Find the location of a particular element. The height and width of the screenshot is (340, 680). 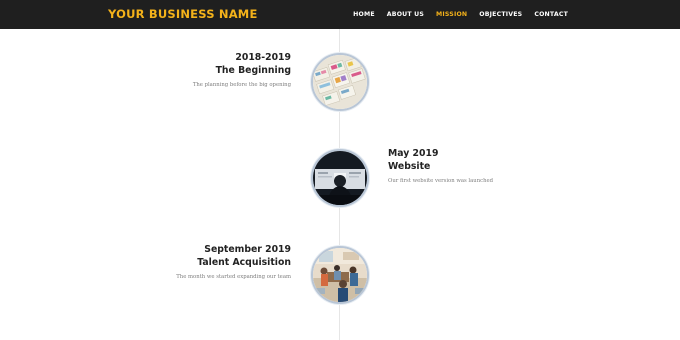

entry-title: Website is located at coordinates (409, 166).